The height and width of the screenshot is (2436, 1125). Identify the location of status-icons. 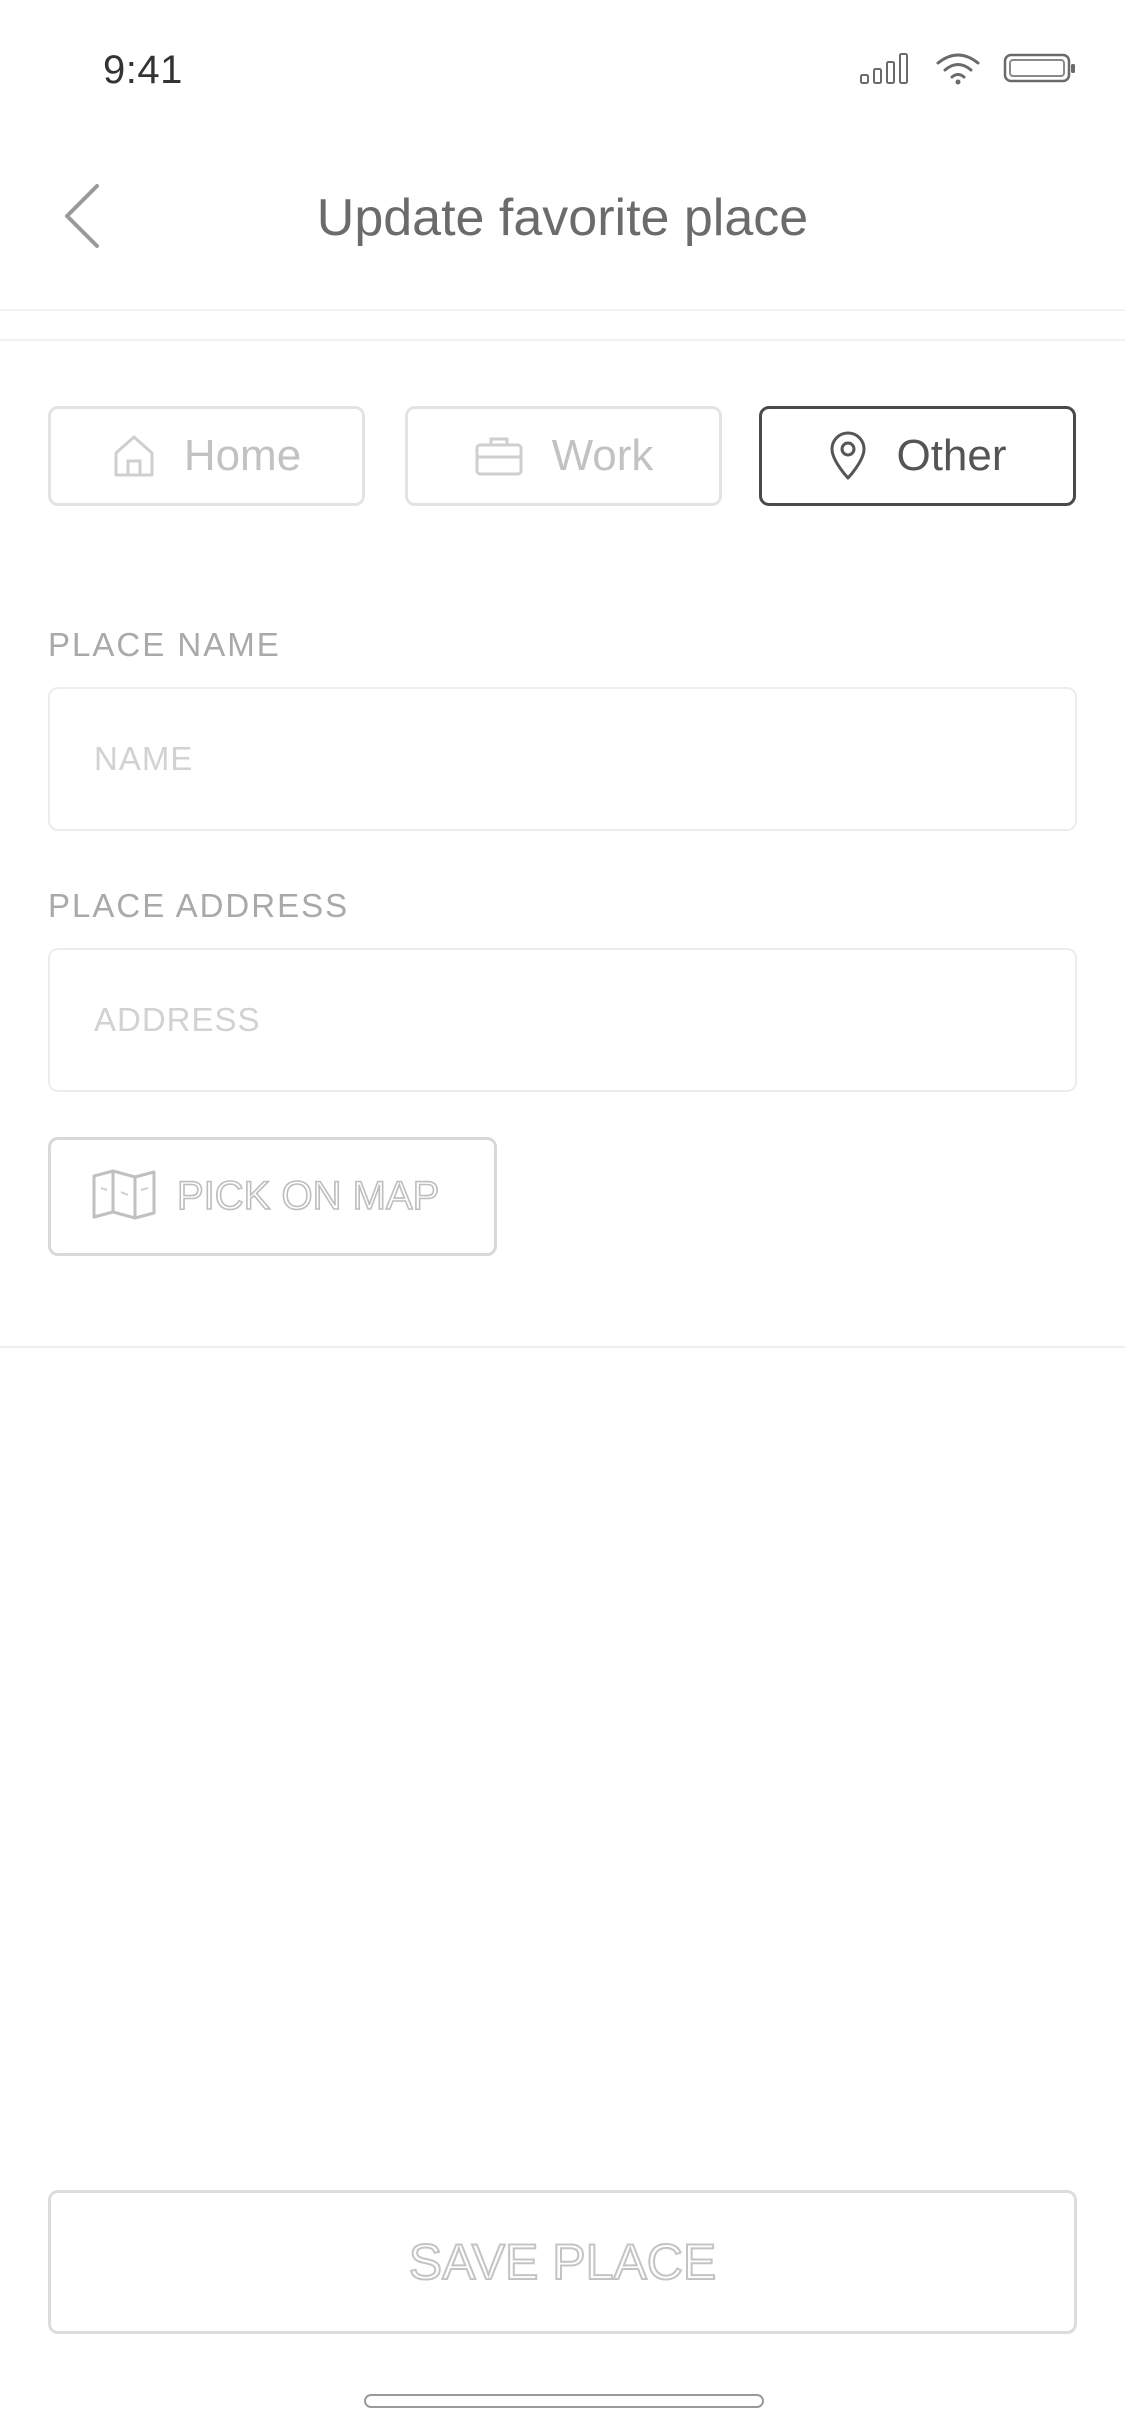
(968, 70).